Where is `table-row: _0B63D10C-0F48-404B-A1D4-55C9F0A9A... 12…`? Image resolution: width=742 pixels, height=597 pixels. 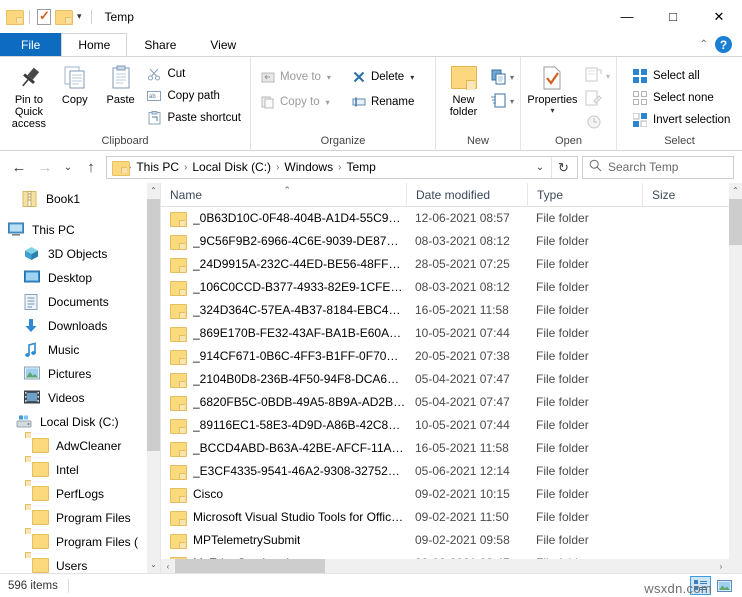 table-row: _0B63D10C-0F48-404B-A1D4-55C9F0A9A... 12… is located at coordinates (451, 218).